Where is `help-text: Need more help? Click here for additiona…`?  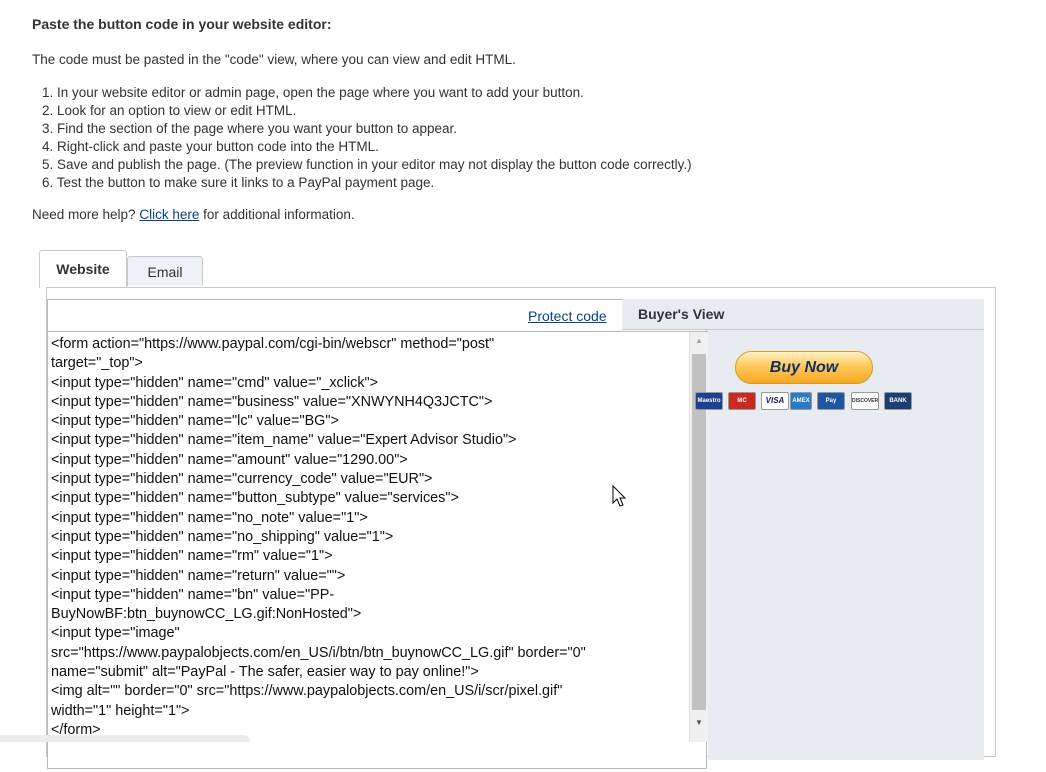 help-text: Need more help? Click here for additiona… is located at coordinates (193, 214).